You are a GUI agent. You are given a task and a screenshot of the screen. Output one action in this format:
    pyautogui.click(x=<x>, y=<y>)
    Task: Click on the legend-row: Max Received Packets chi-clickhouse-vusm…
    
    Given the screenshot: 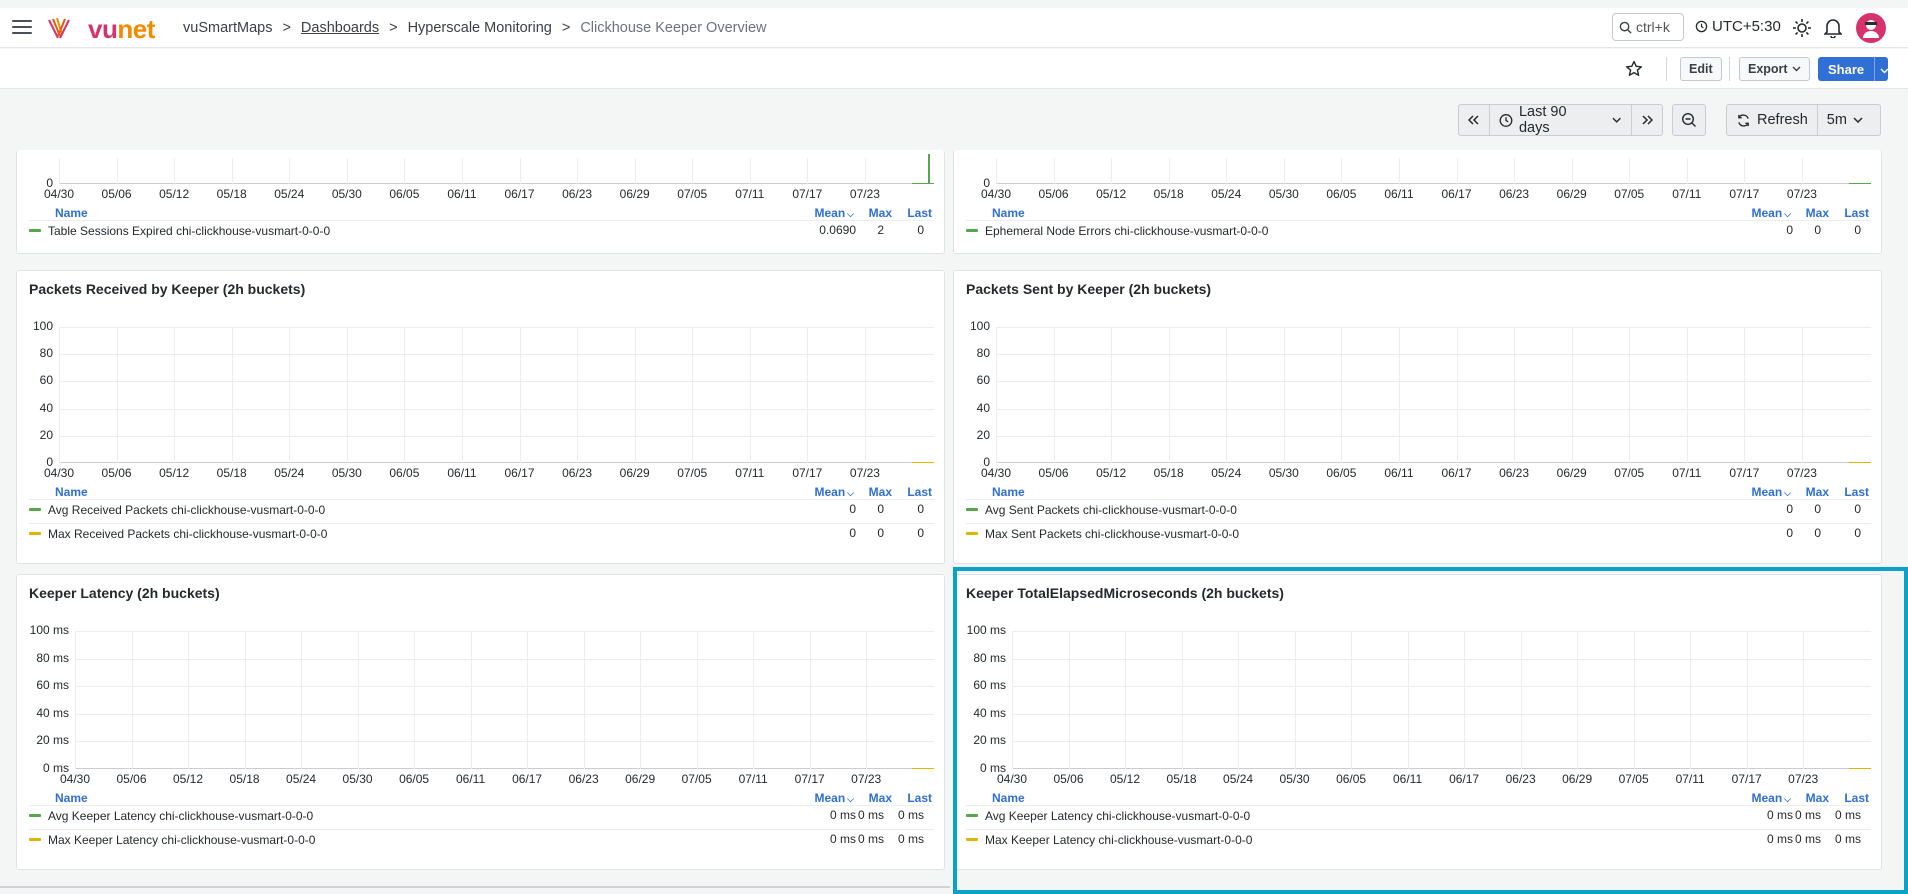 What is the action you would take?
    pyautogui.click(x=481, y=533)
    